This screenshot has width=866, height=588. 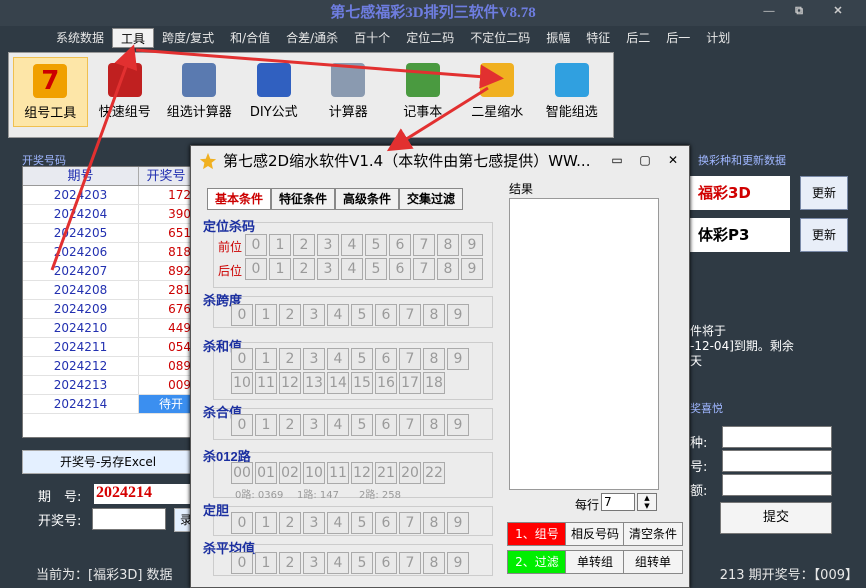 I want to click on digit-button: 11, so click(x=266, y=383).